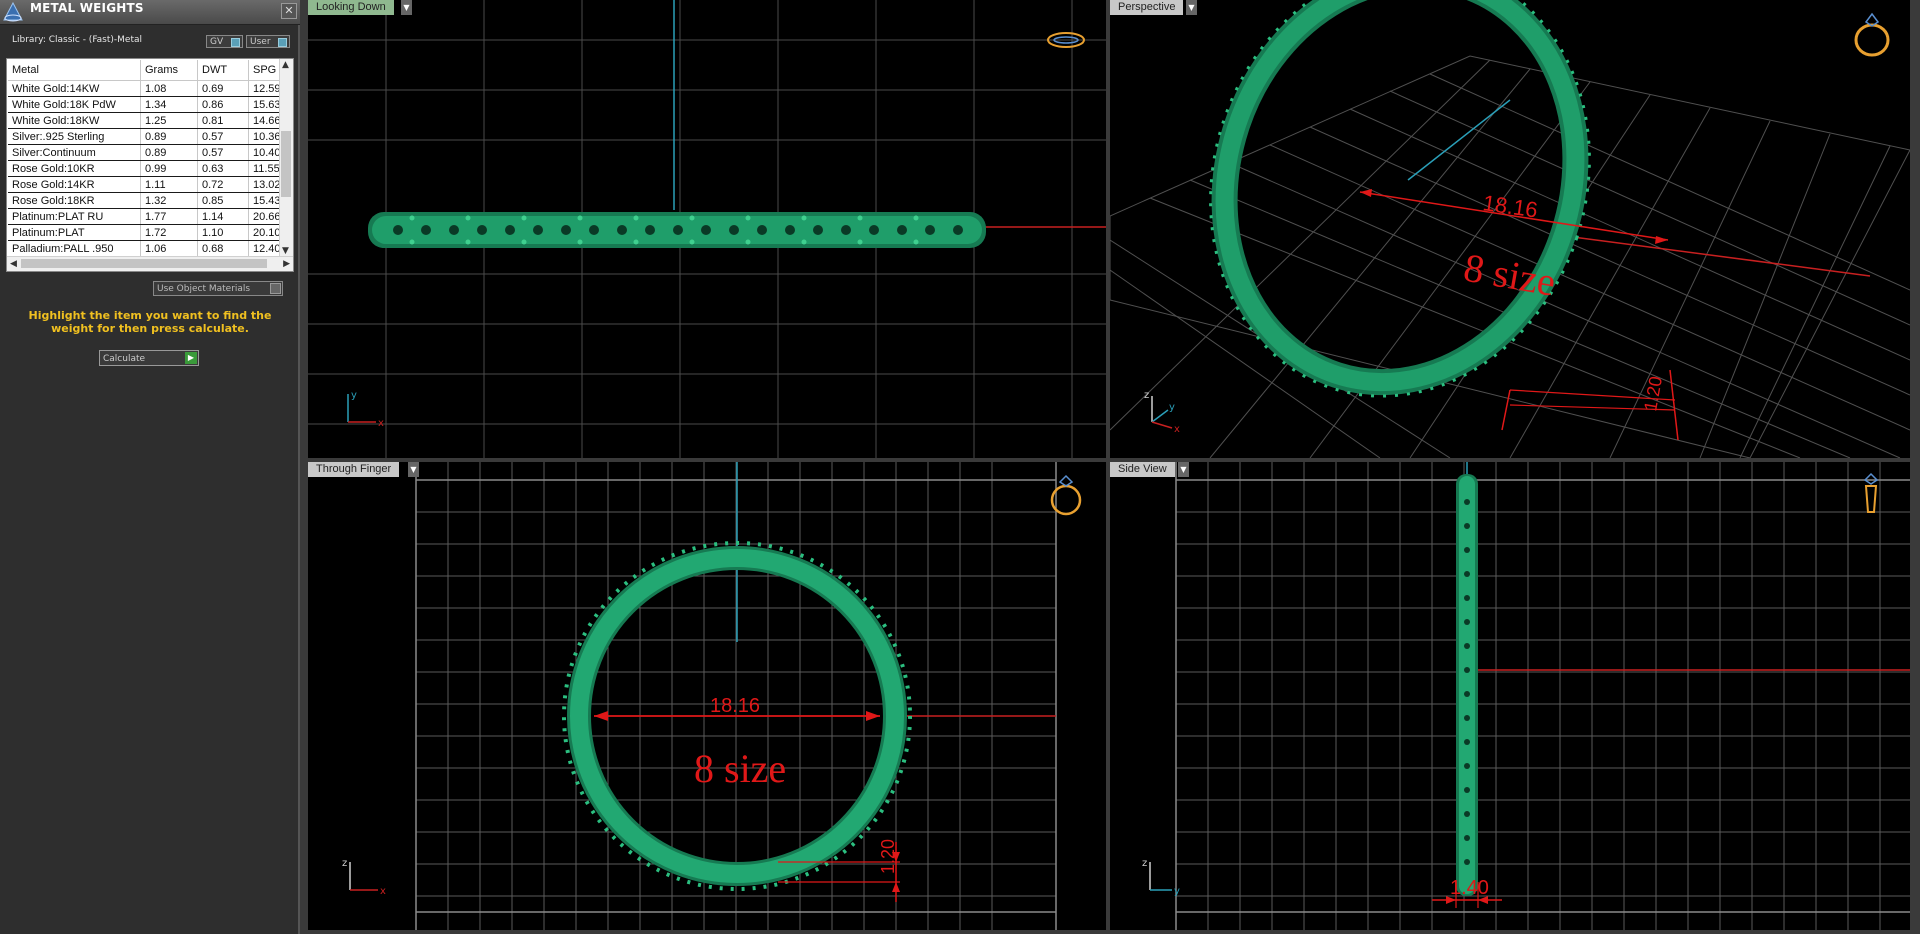 The width and height of the screenshot is (1920, 934). What do you see at coordinates (74, 104) in the screenshot?
I see `metal-name-cell: White Gold:18K PdW` at bounding box center [74, 104].